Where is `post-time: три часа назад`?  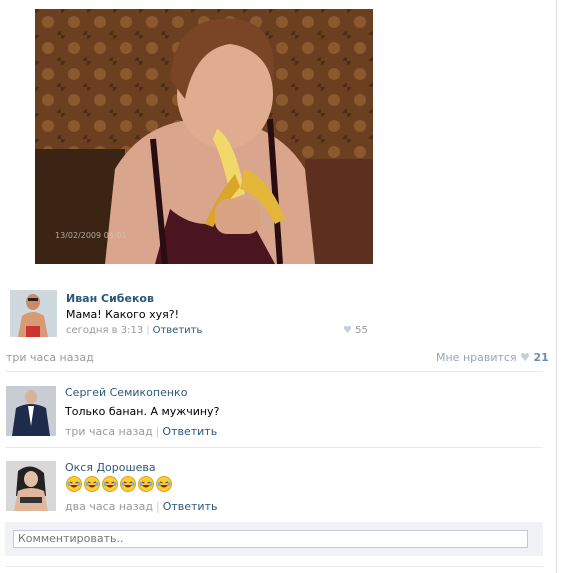
post-time: три часа назад is located at coordinates (50, 357).